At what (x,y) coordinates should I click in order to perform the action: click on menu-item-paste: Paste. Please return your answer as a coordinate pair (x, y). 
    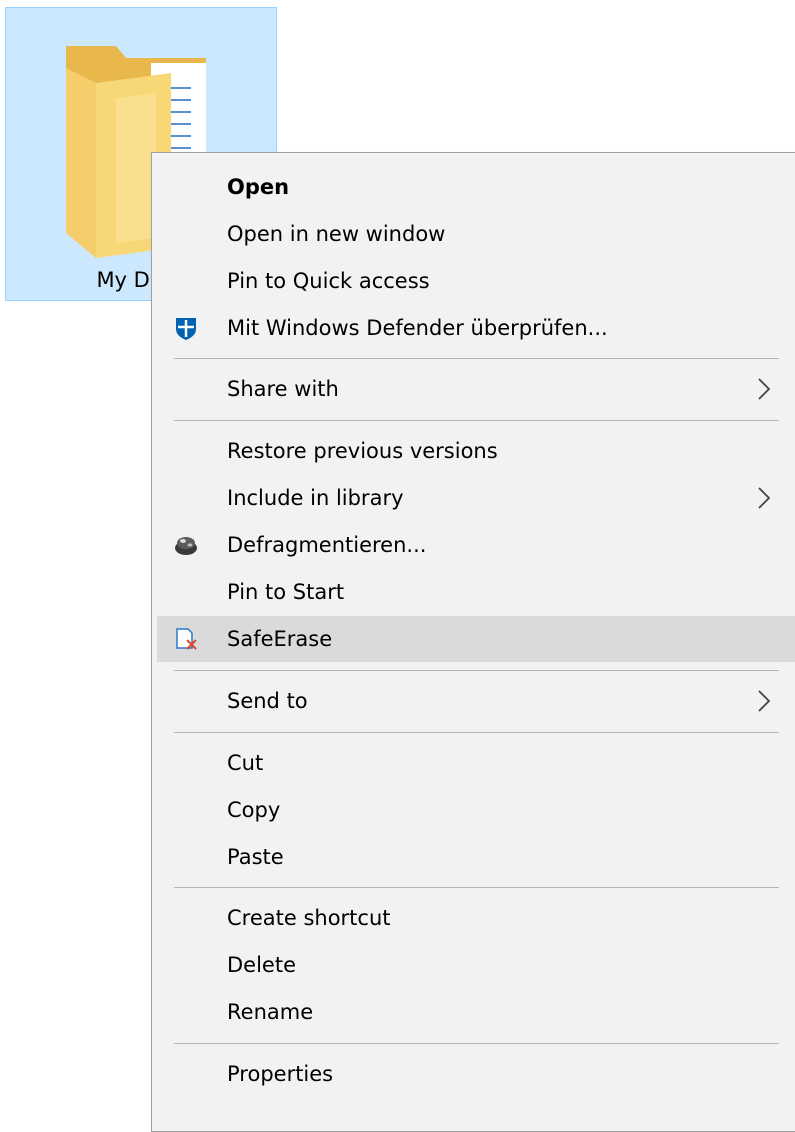
    Looking at the image, I should click on (476, 857).